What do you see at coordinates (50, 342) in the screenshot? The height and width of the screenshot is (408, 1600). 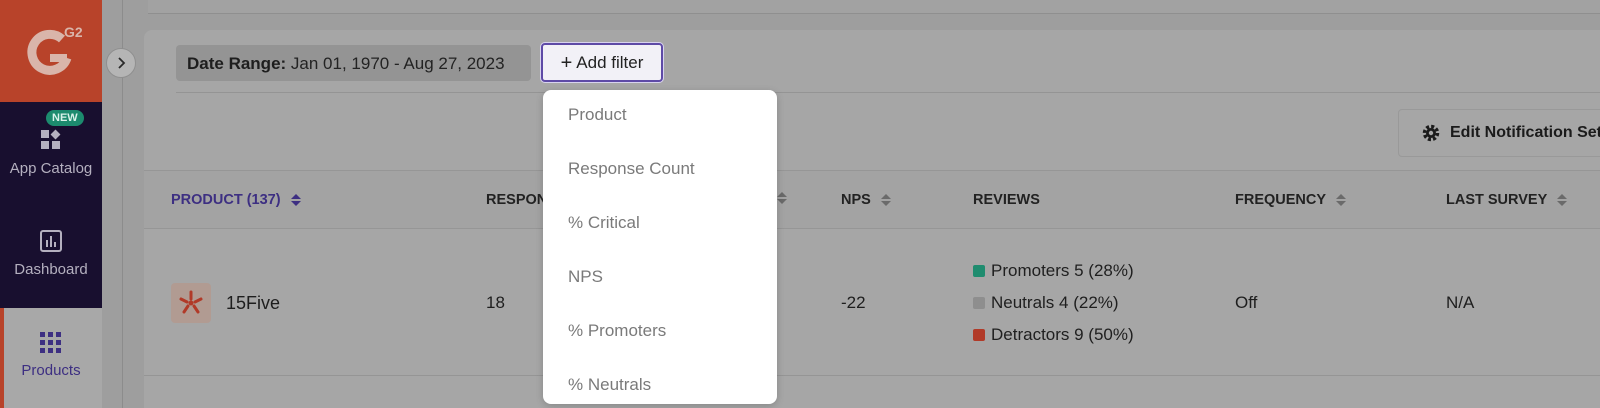 I see `grid-icon` at bounding box center [50, 342].